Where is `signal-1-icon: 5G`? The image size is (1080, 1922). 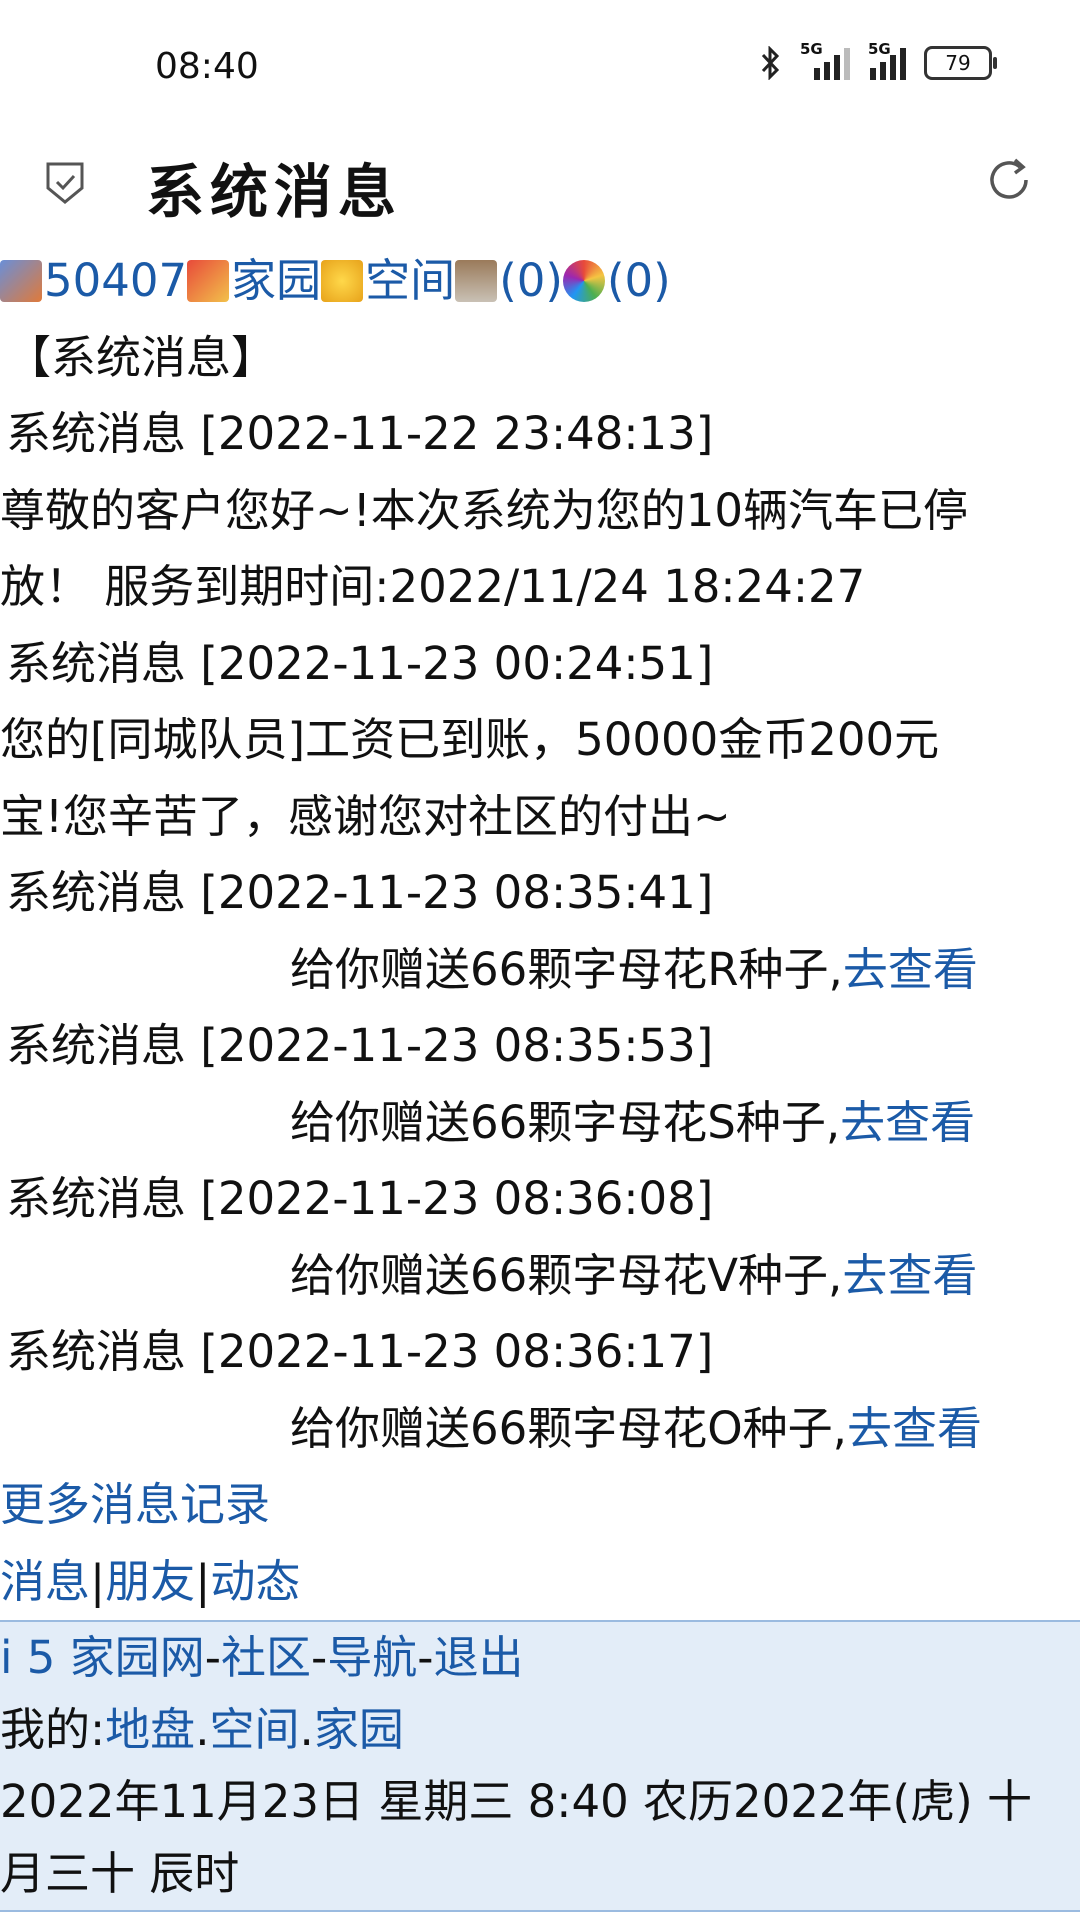 signal-1-icon: 5G is located at coordinates (825, 60).